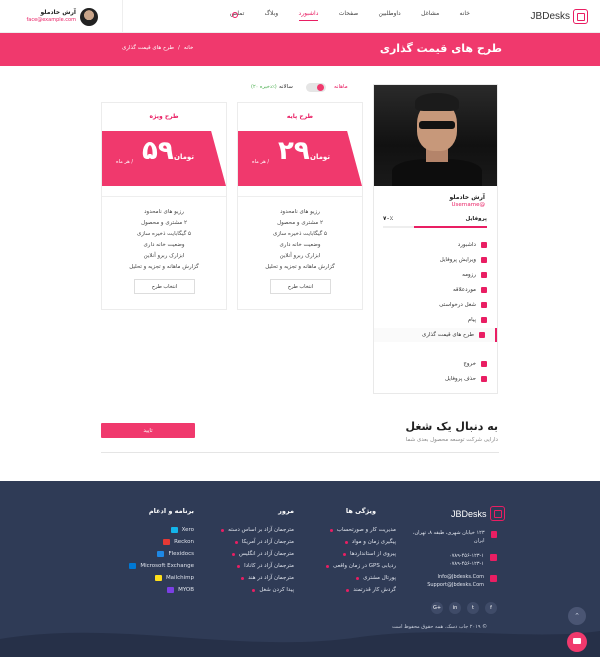 This screenshot has height=657, width=600. I want to click on facebook-icon: f, so click(491, 608).